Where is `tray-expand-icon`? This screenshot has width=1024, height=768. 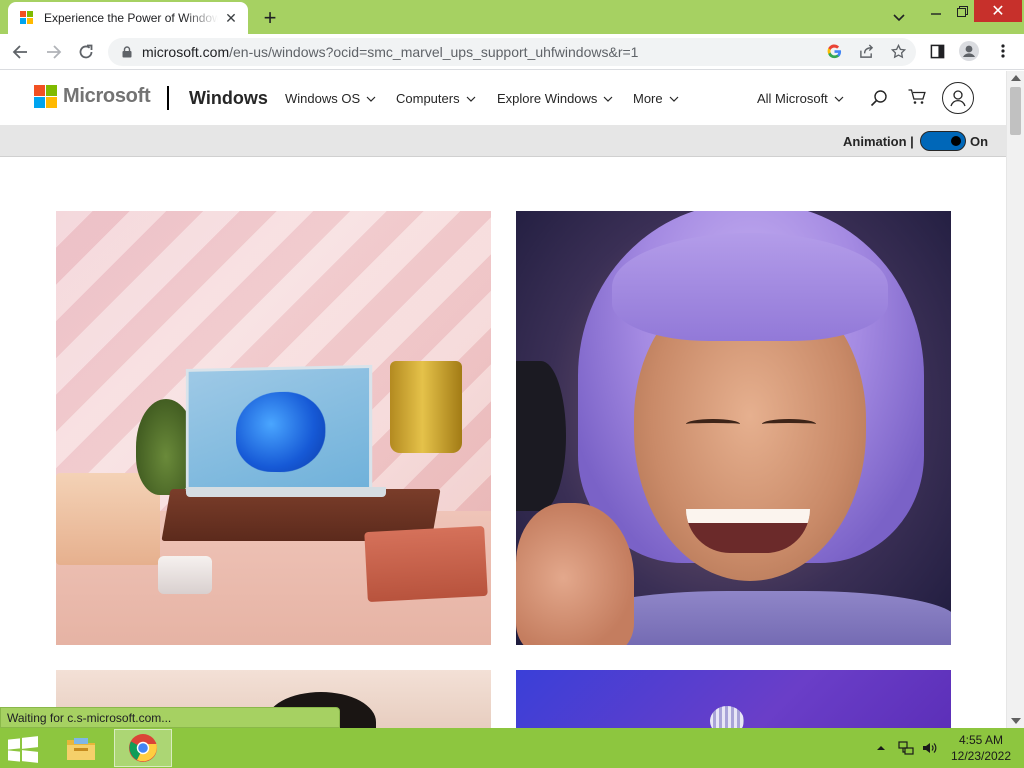 tray-expand-icon is located at coordinates (881, 748).